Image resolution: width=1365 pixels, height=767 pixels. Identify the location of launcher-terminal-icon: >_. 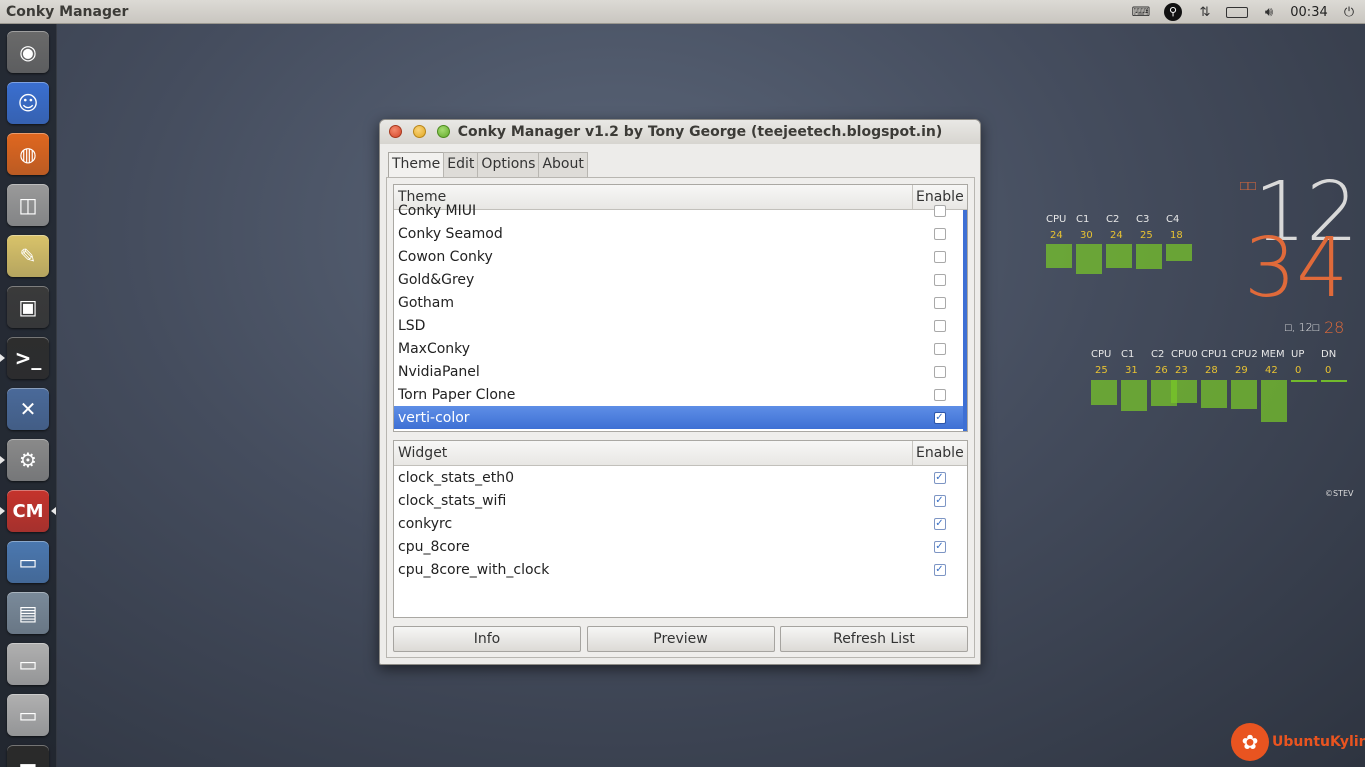
(28, 358).